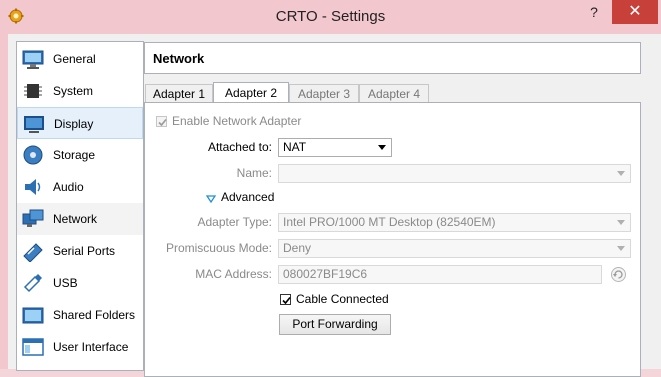 Image resolution: width=661 pixels, height=377 pixels. What do you see at coordinates (34, 124) in the screenshot?
I see `display-icon` at bounding box center [34, 124].